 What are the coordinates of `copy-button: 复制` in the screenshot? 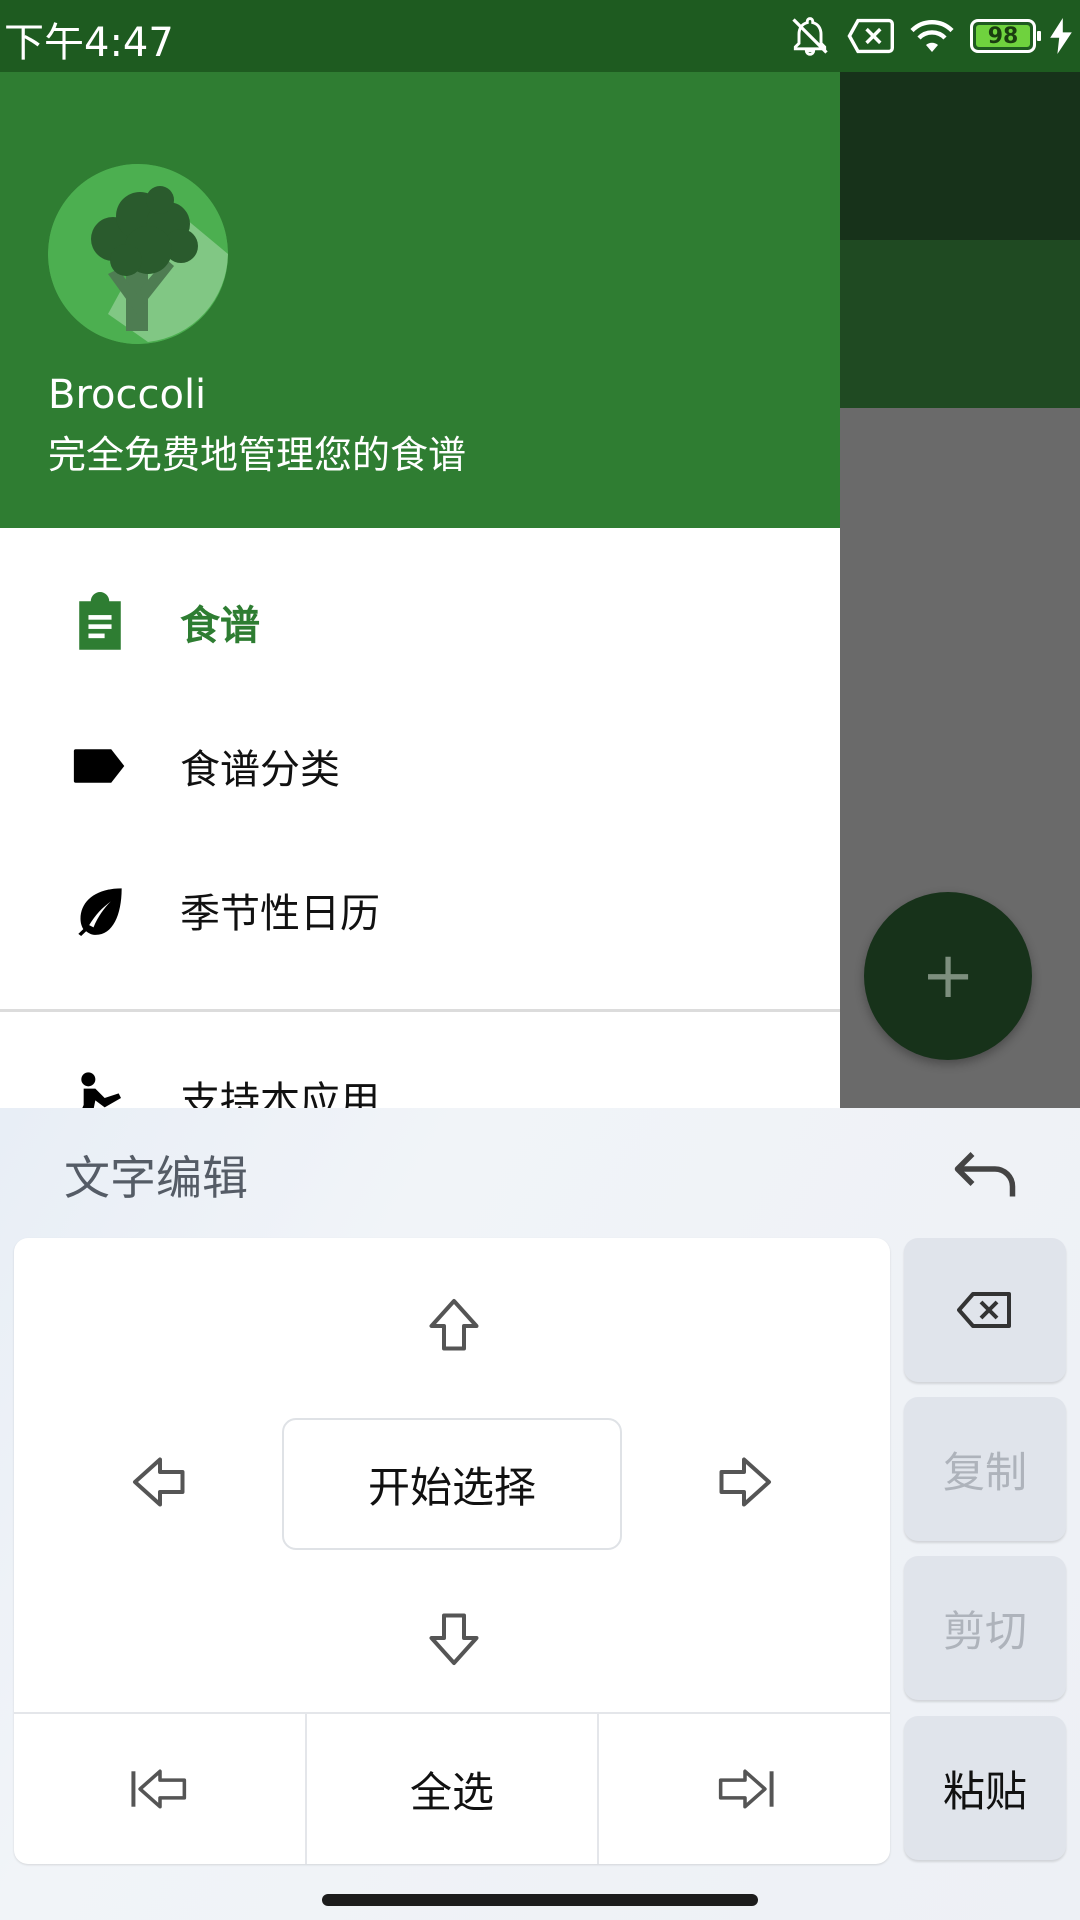 It's located at (985, 1469).